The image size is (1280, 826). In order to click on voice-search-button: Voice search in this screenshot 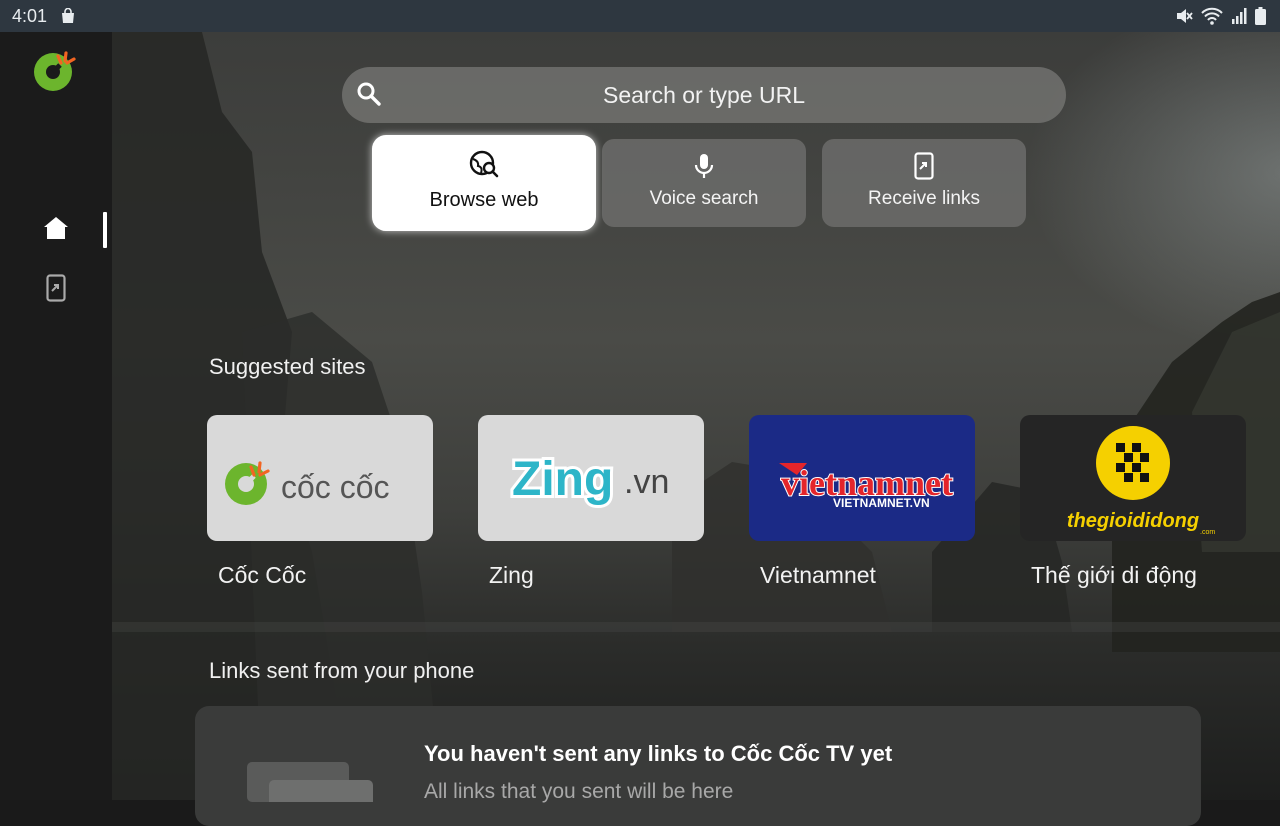, I will do `click(704, 183)`.